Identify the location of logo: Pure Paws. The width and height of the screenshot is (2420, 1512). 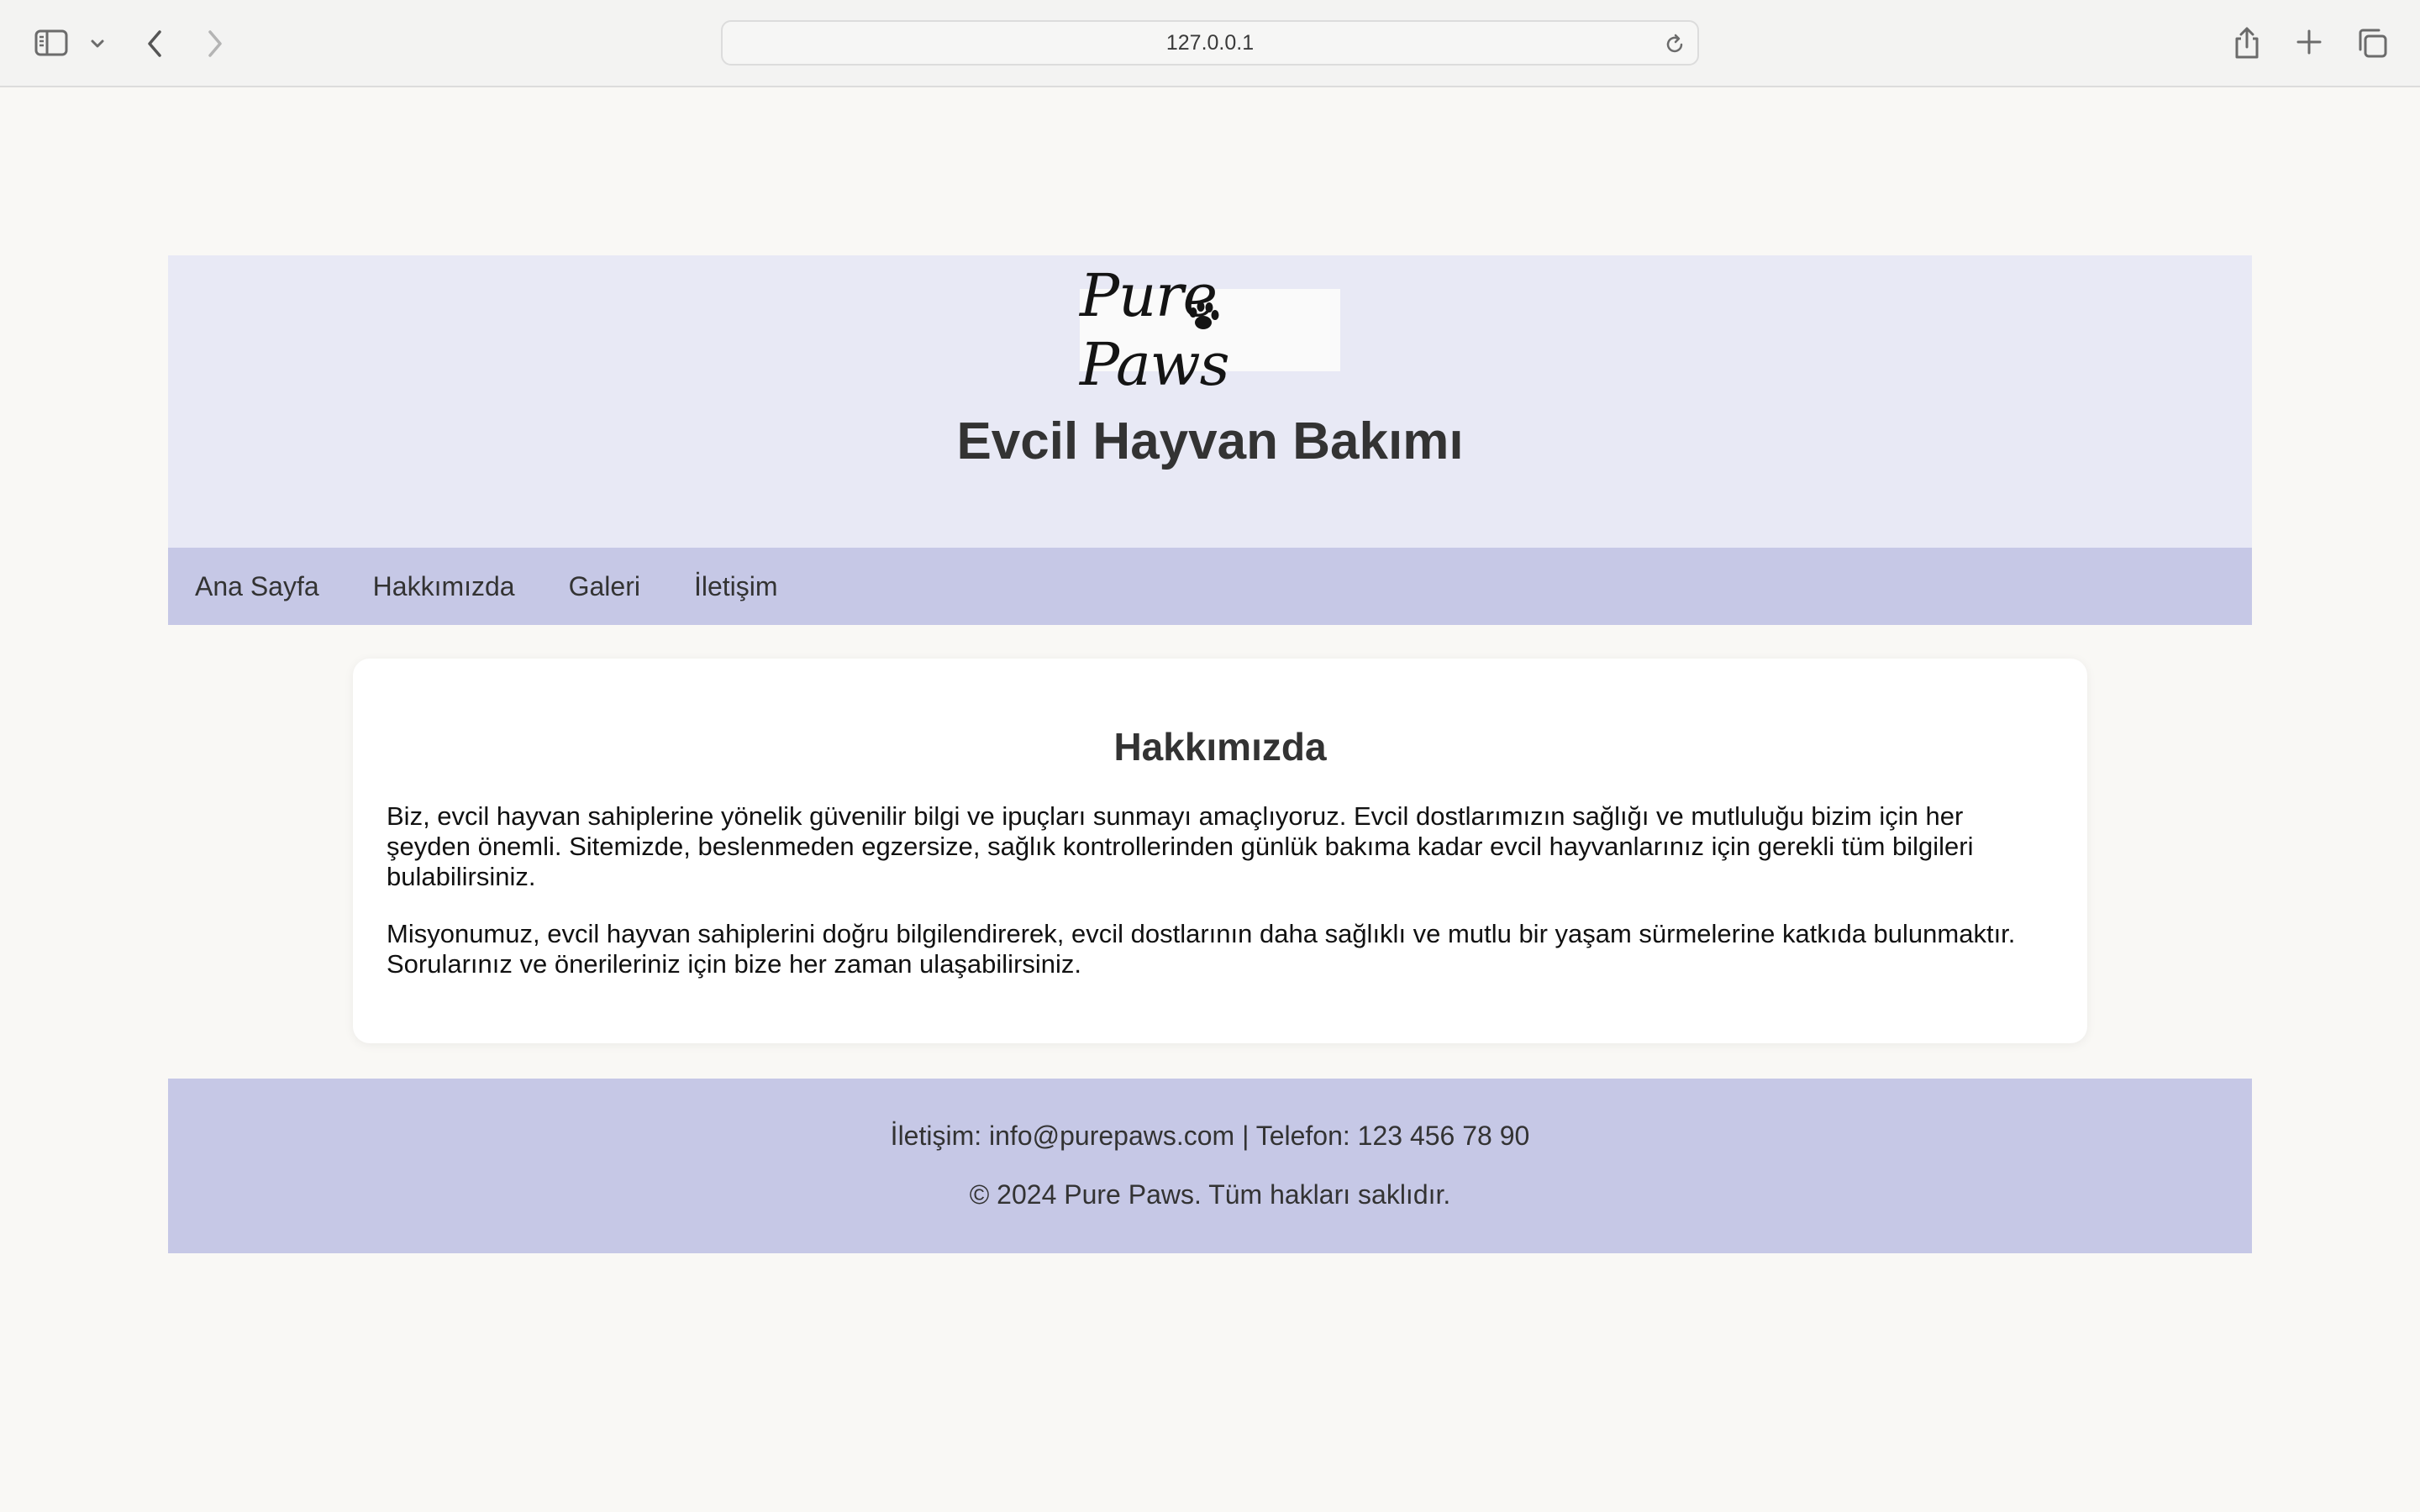
(1210, 330).